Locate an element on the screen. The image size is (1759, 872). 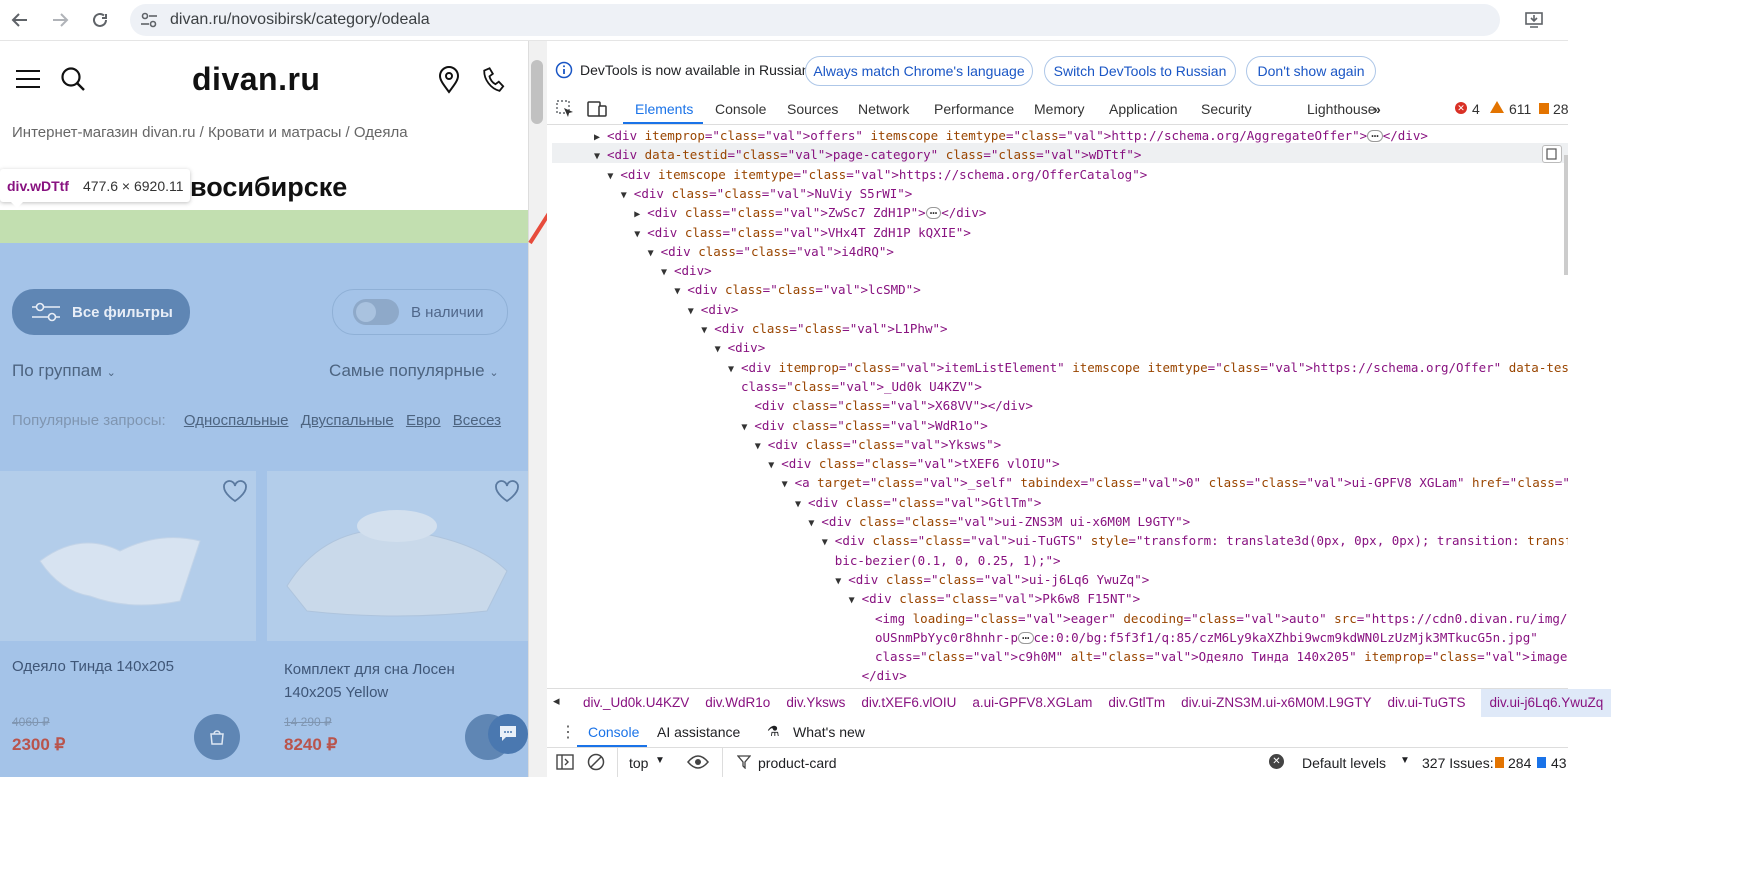
in-stock-toggle: В наличии is located at coordinates (420, 312).